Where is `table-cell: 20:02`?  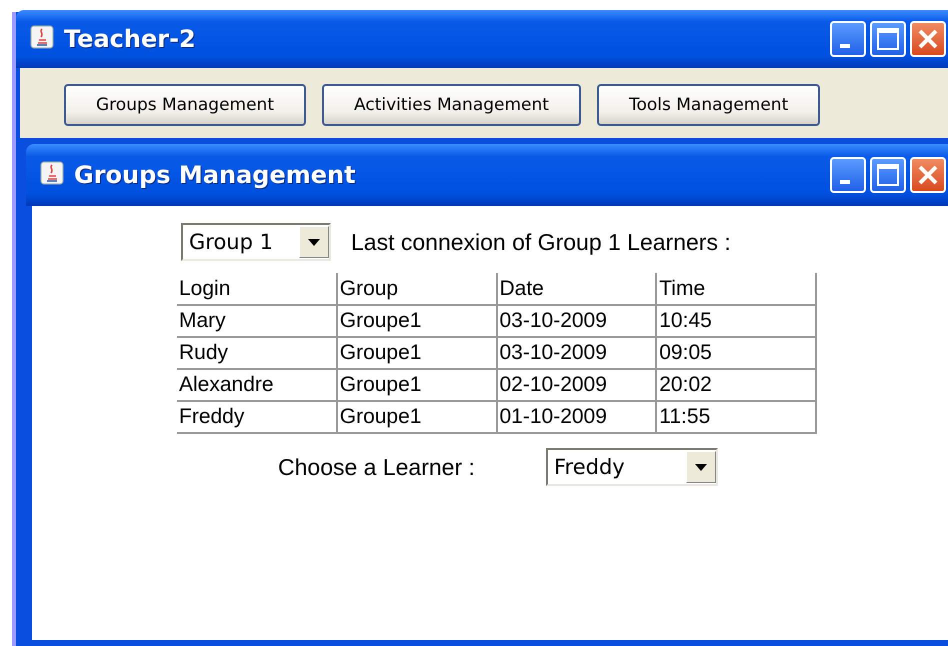
table-cell: 20:02 is located at coordinates (736, 385).